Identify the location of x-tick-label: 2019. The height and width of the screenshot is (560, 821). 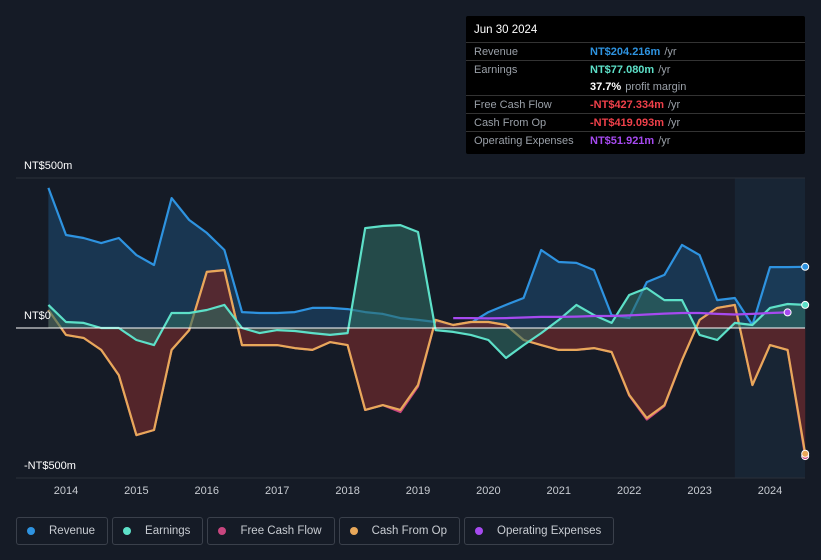
(418, 491).